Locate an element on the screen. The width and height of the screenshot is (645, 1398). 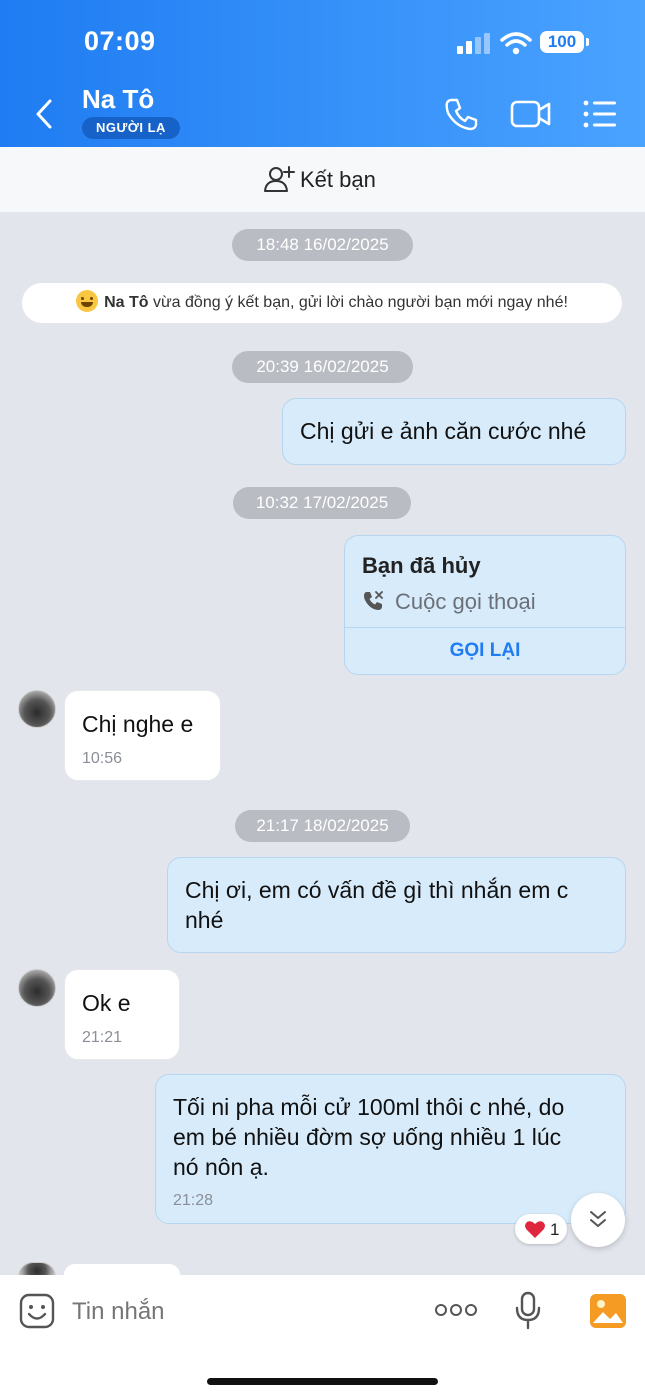
chevron-down-icon is located at coordinates (598, 1219).